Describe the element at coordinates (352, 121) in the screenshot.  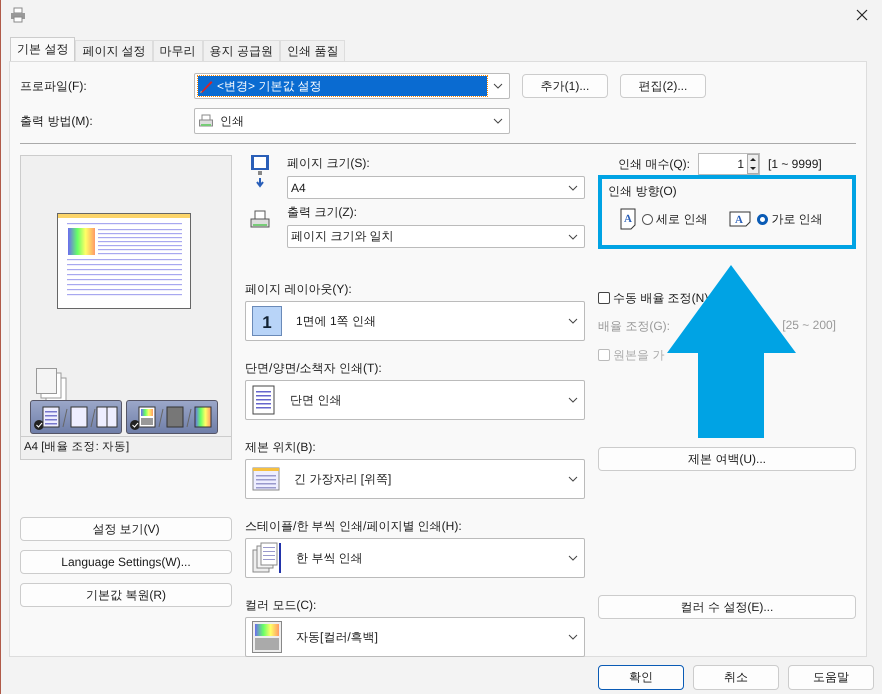
I see `output-method-dropdown: 인쇄` at that location.